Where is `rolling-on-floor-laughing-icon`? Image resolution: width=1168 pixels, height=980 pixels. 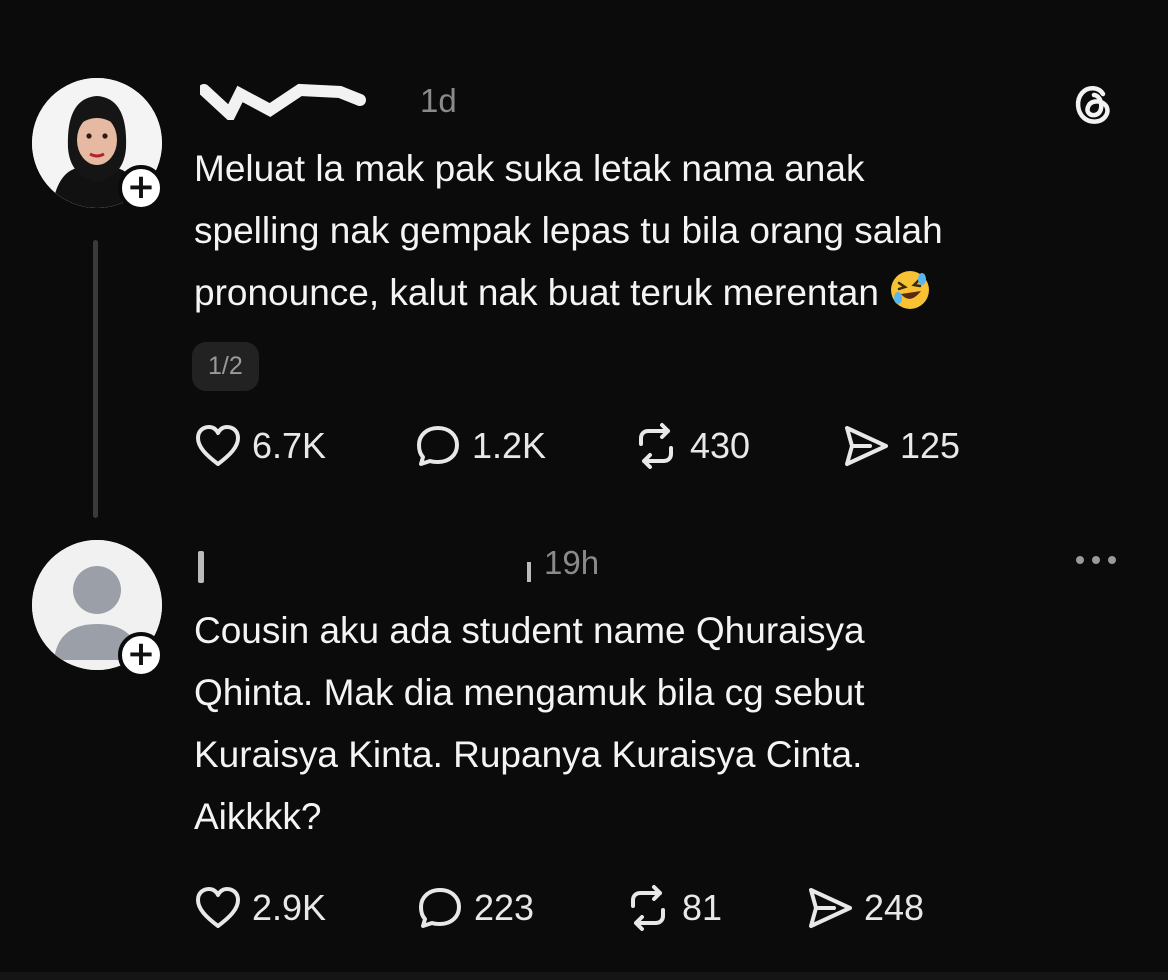 rolling-on-floor-laughing-icon is located at coordinates (909, 290).